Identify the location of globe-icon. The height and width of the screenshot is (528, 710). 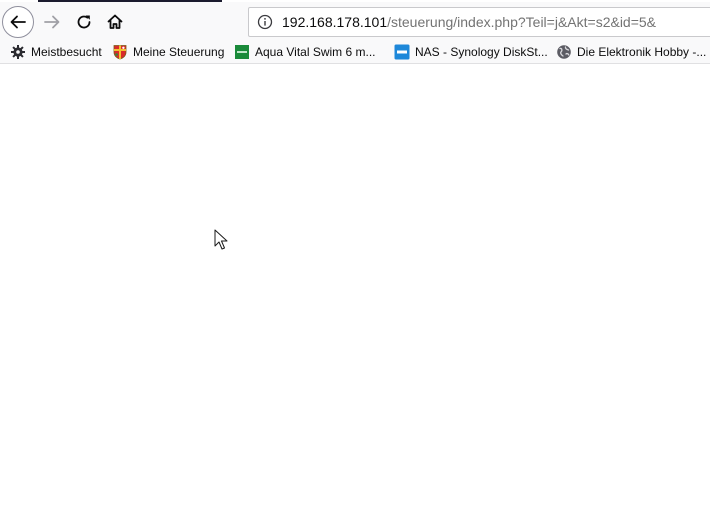
(564, 52).